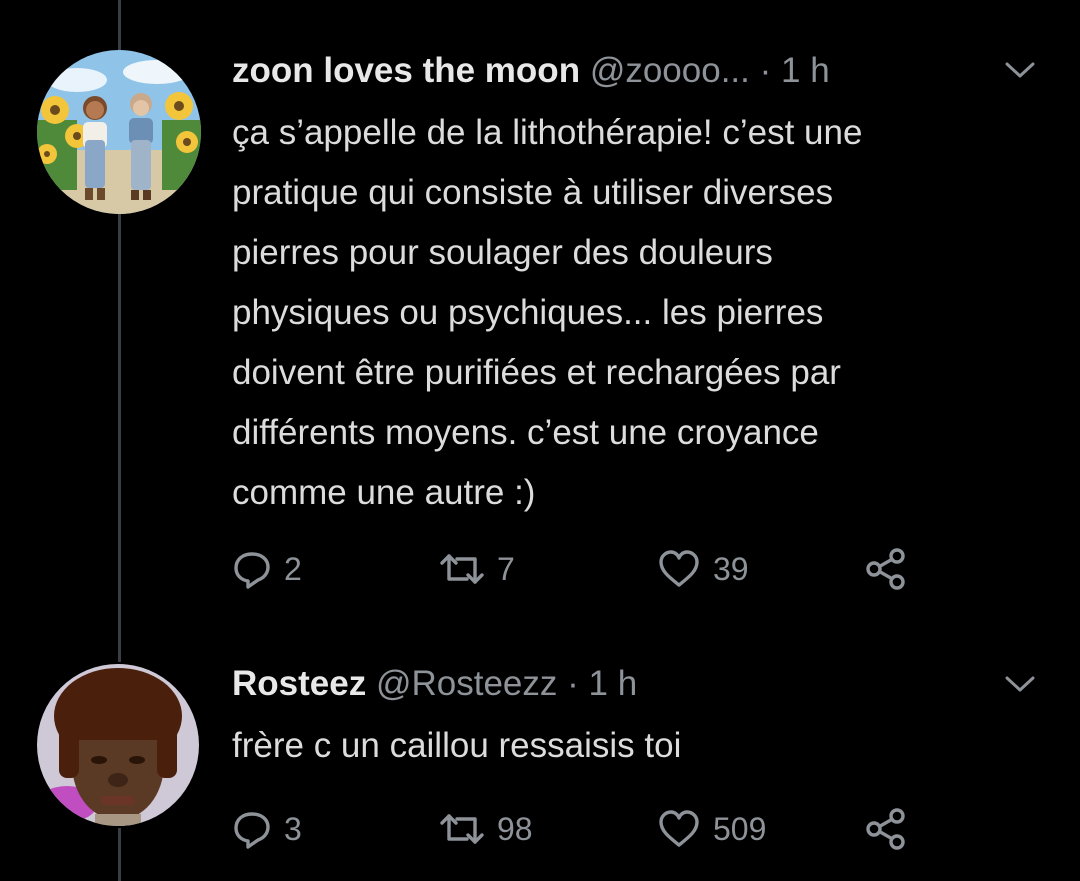  I want to click on tweet-actions: 3 98 509, so click(582, 829).